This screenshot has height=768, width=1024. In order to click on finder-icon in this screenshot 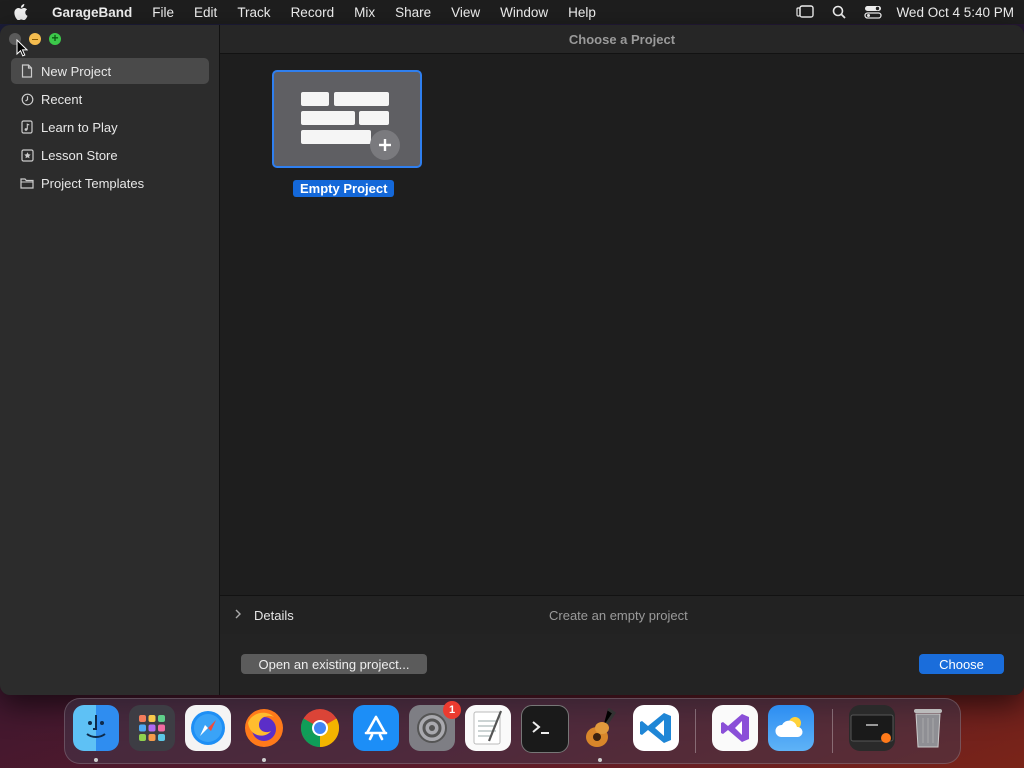, I will do `click(96, 726)`.